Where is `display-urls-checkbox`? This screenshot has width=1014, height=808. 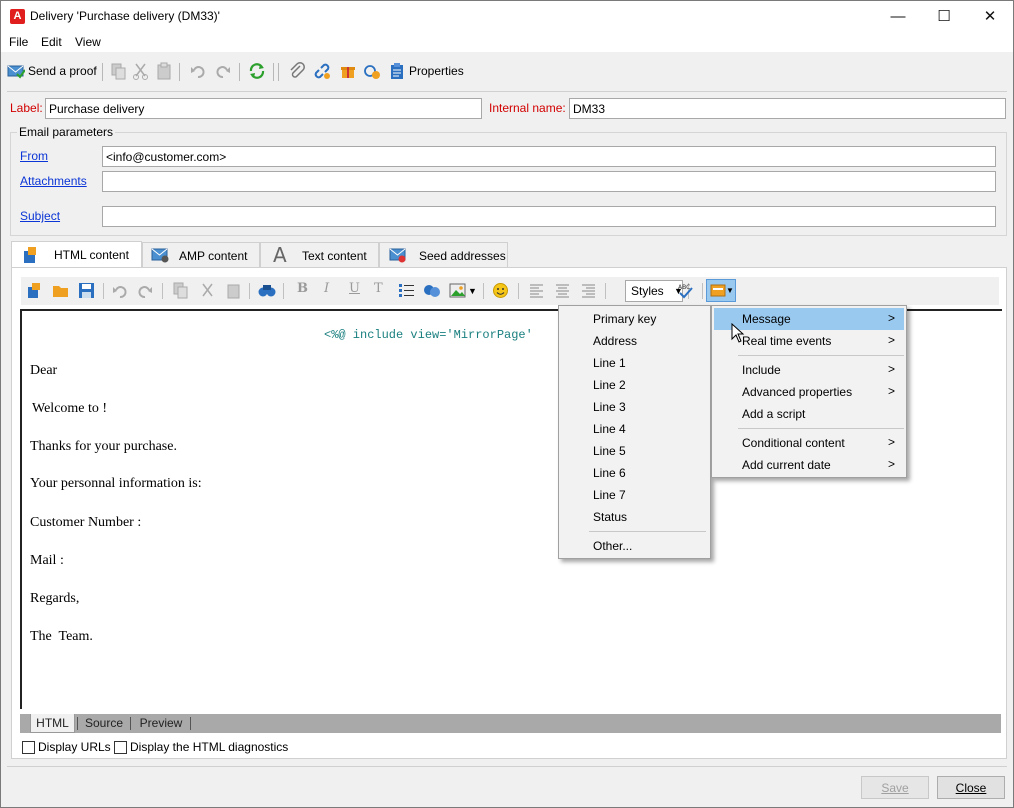 display-urls-checkbox is located at coordinates (28, 747).